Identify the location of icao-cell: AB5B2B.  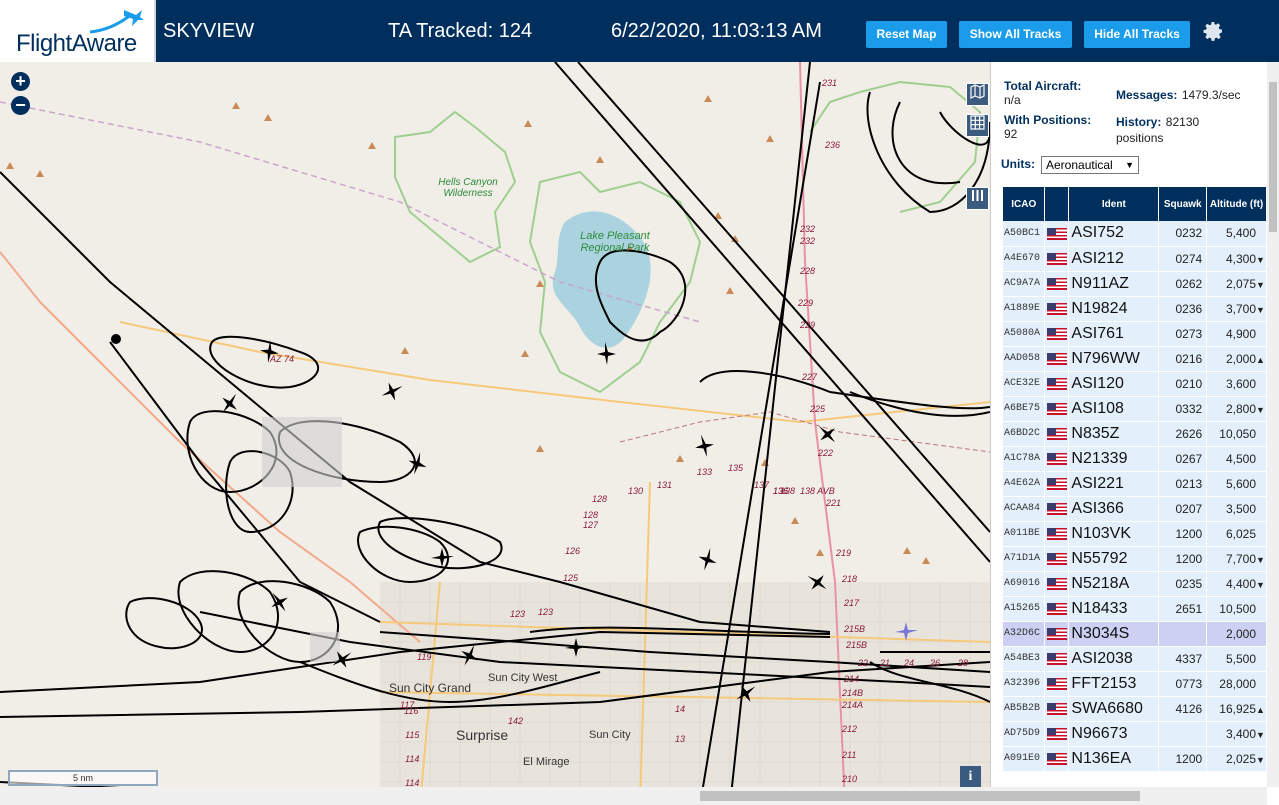
(1024, 709).